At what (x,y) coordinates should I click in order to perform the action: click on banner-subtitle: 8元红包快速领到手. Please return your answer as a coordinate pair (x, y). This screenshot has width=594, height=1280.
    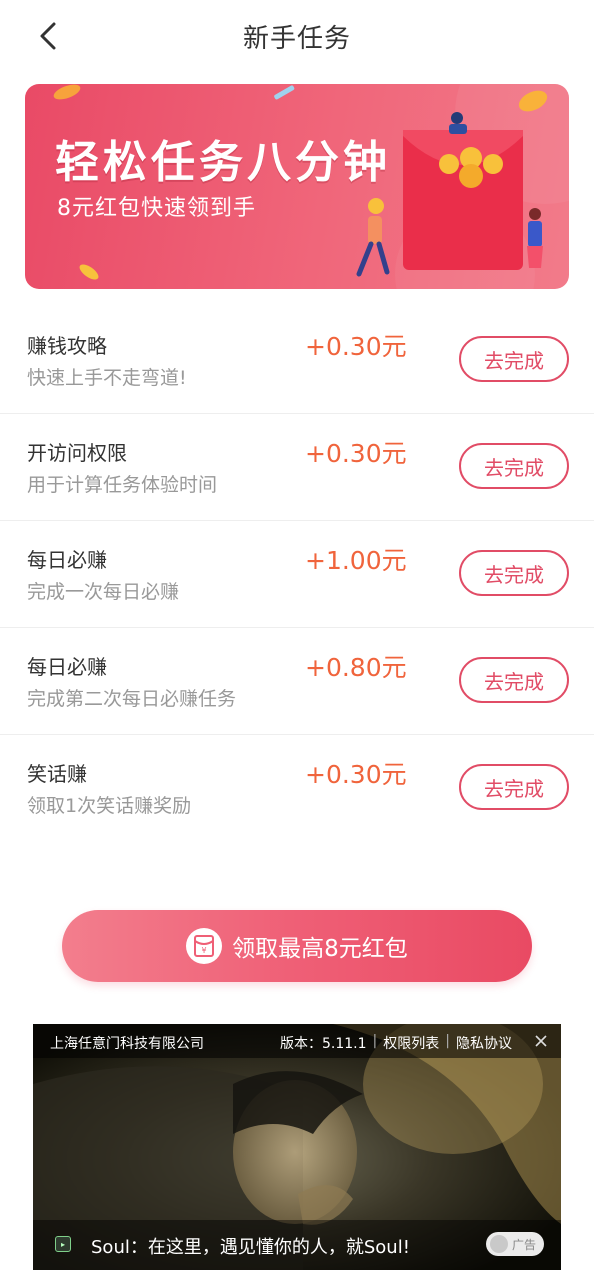
    Looking at the image, I should click on (156, 208).